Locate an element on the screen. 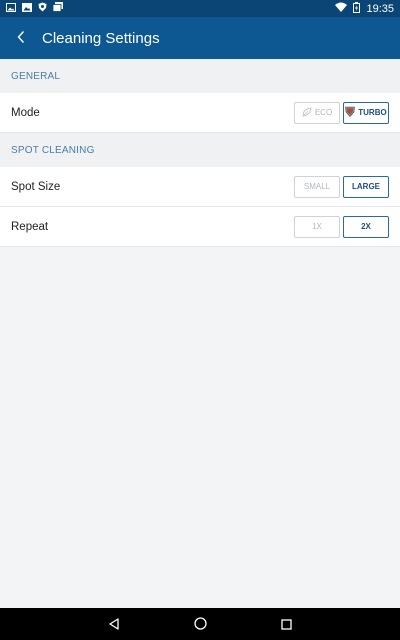 Image resolution: width=400 pixels, height=640 pixels. stacked-photos-icon is located at coordinates (57, 8).